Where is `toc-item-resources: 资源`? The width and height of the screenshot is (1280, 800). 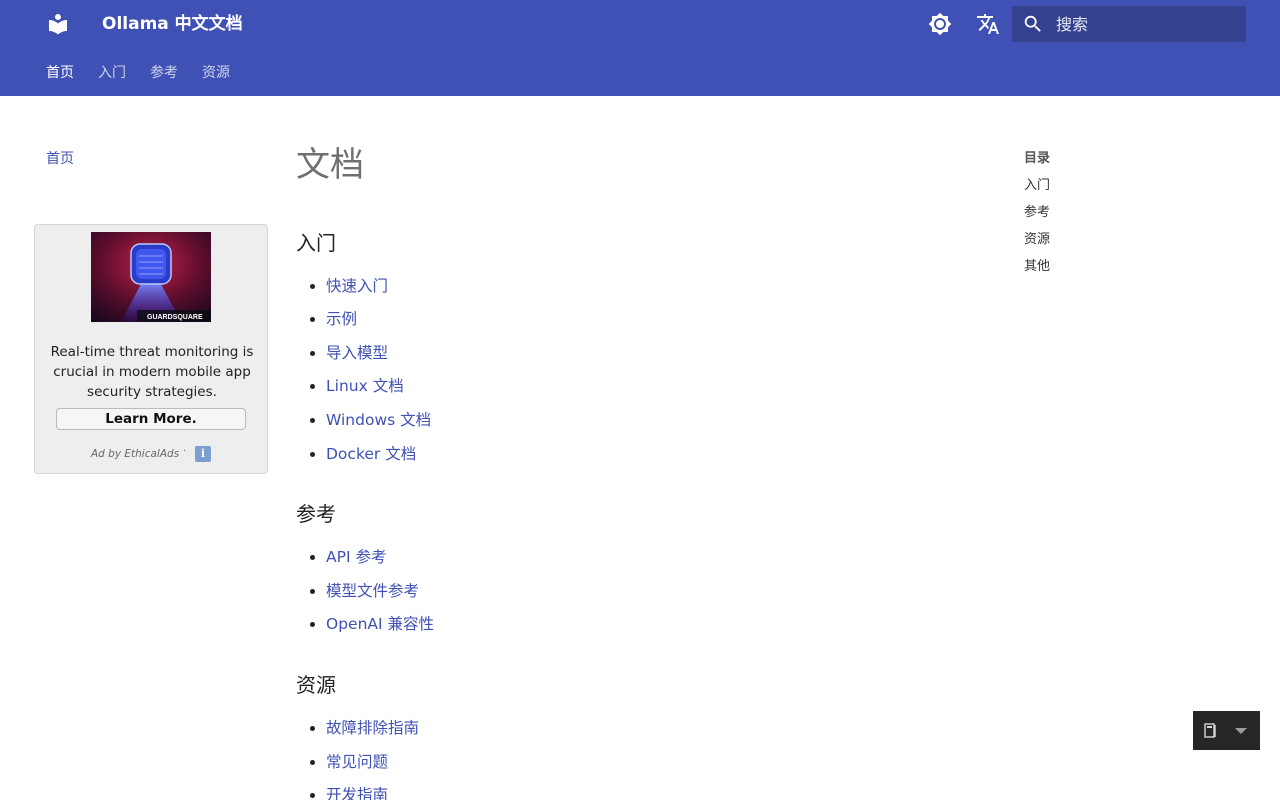
toc-item-resources: 资源 is located at coordinates (1037, 240).